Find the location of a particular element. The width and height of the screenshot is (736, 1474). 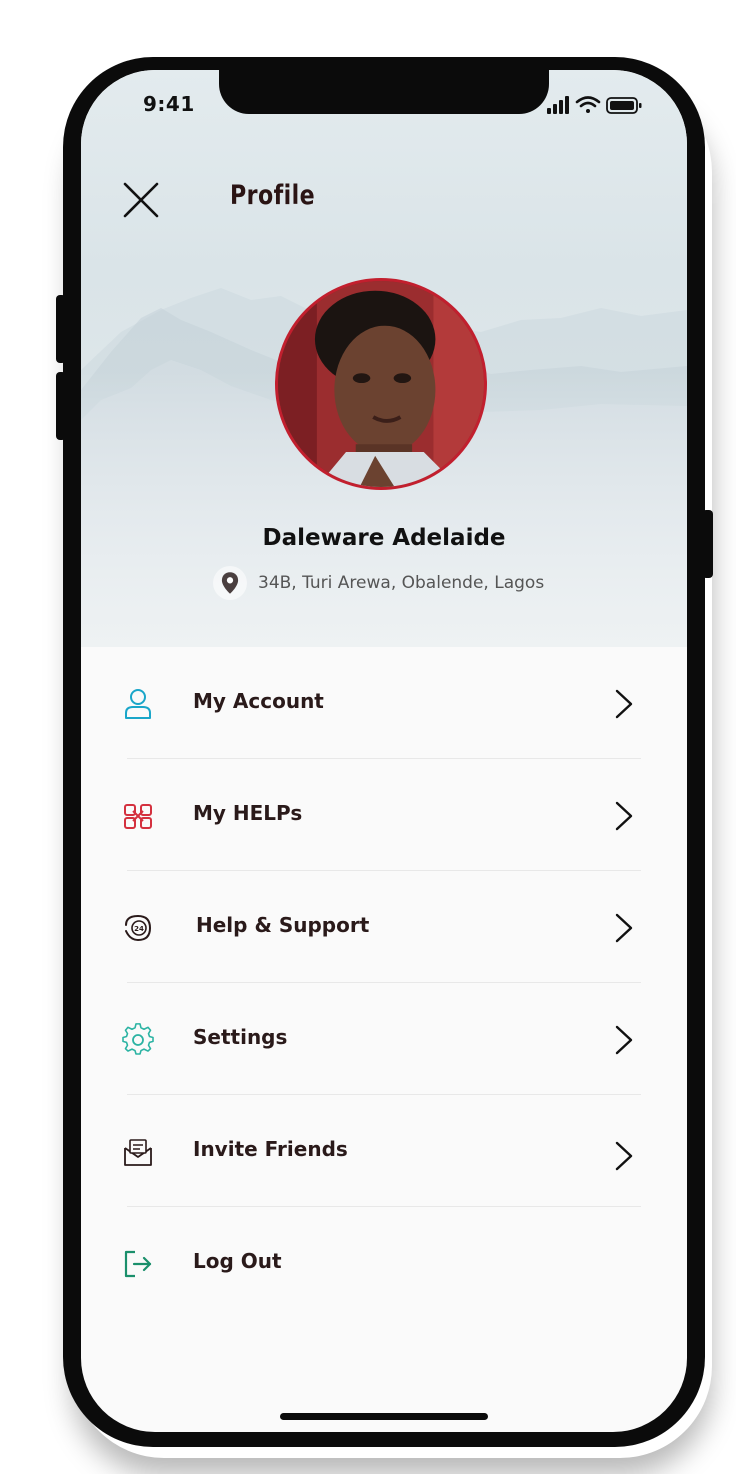

status-time: 9:41 is located at coordinates (169, 104).